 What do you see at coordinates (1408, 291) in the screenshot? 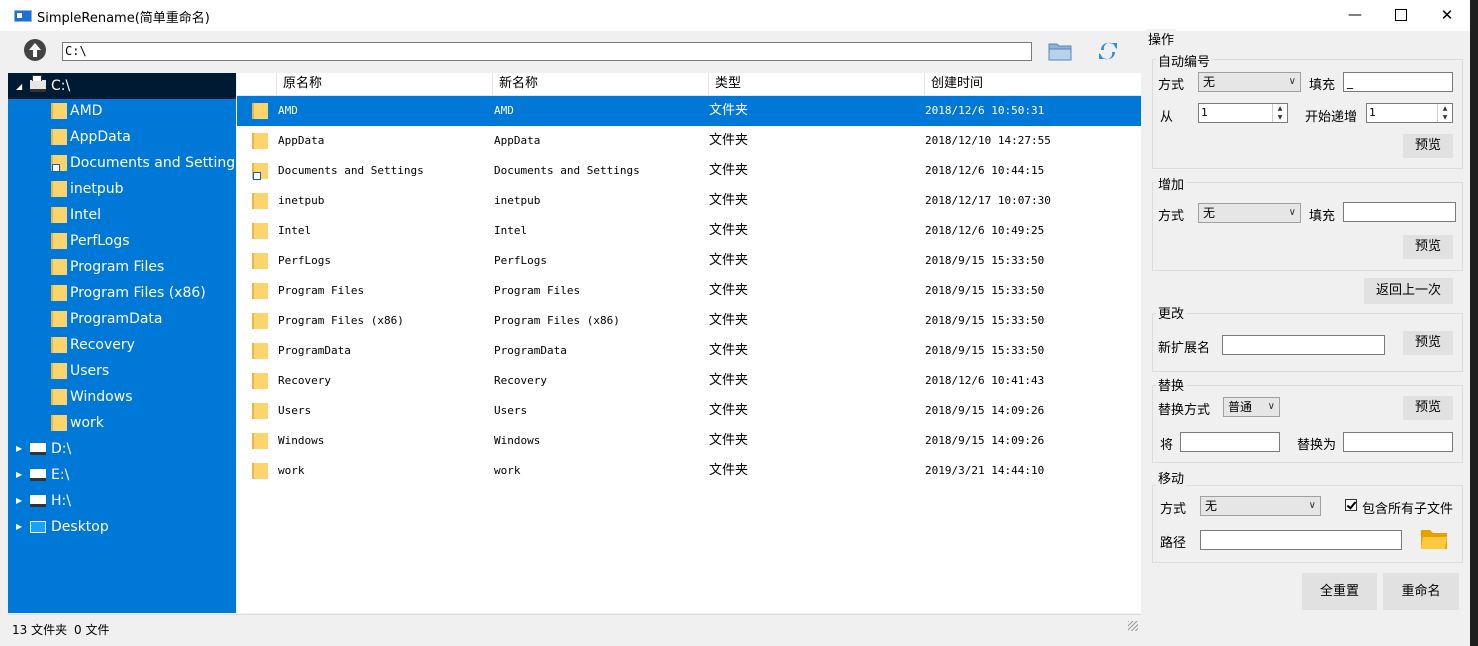
I see `undo-button: 返回上一次` at bounding box center [1408, 291].